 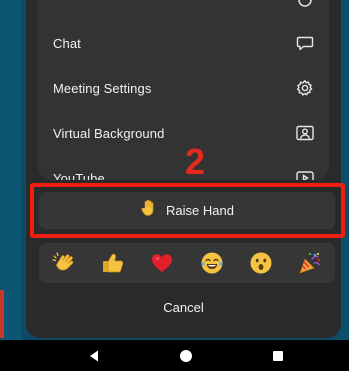 What do you see at coordinates (305, 174) in the screenshot?
I see `youtube-icon` at bounding box center [305, 174].